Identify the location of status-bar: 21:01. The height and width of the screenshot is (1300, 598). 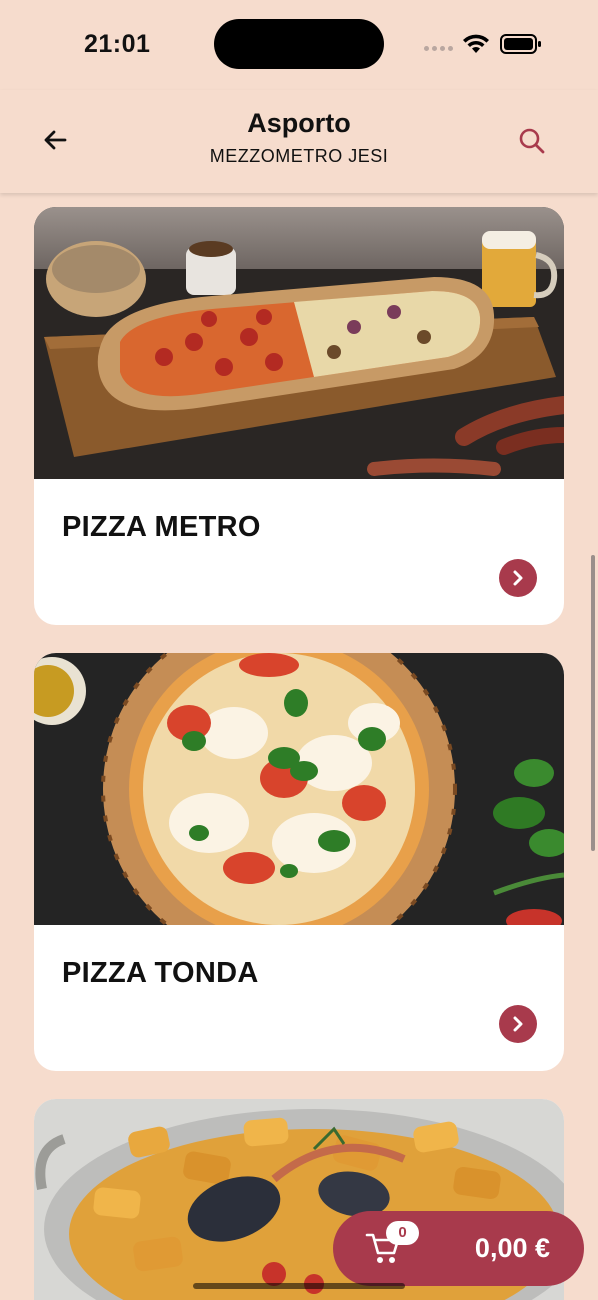
(299, 45).